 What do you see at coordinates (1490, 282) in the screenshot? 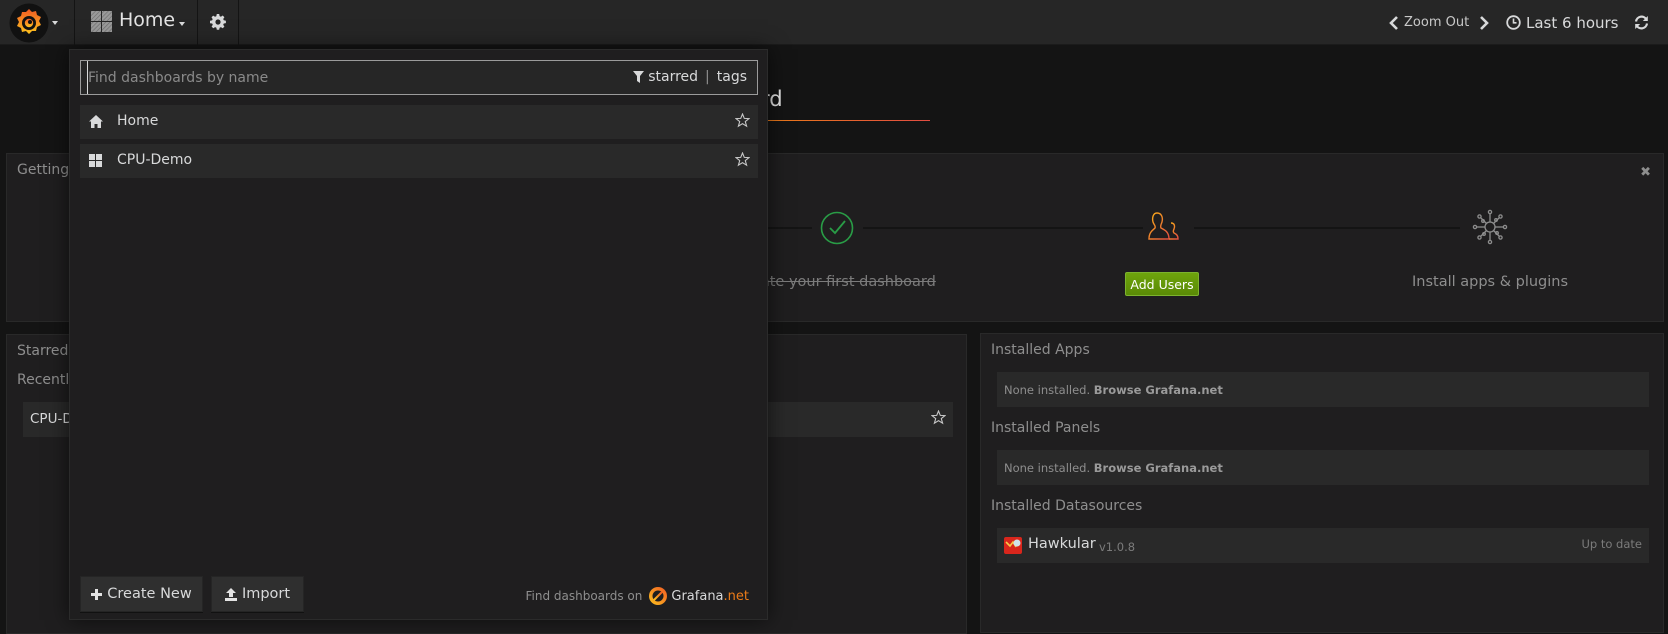
I see `step-install-plugins: Install apps & plugins` at bounding box center [1490, 282].